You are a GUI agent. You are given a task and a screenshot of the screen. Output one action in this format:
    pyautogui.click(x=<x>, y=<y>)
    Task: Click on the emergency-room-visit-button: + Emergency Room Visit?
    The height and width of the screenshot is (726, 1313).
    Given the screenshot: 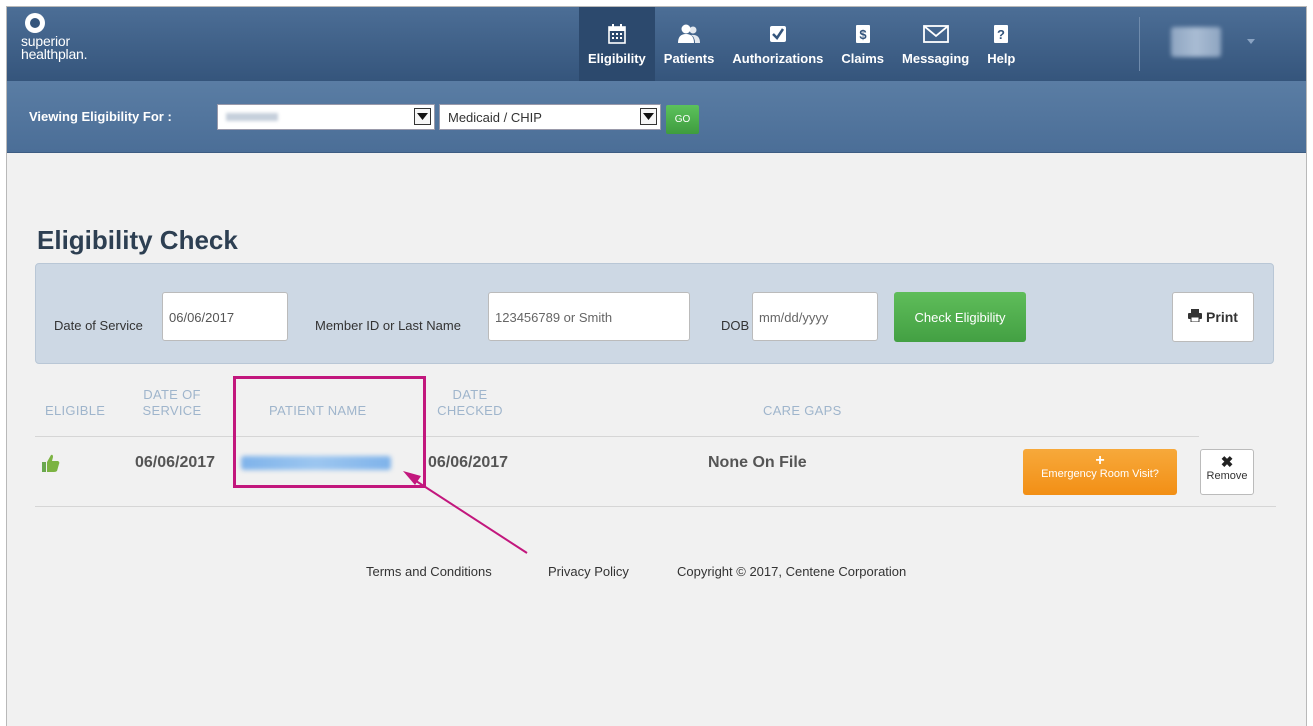 What is the action you would take?
    pyautogui.click(x=1100, y=472)
    